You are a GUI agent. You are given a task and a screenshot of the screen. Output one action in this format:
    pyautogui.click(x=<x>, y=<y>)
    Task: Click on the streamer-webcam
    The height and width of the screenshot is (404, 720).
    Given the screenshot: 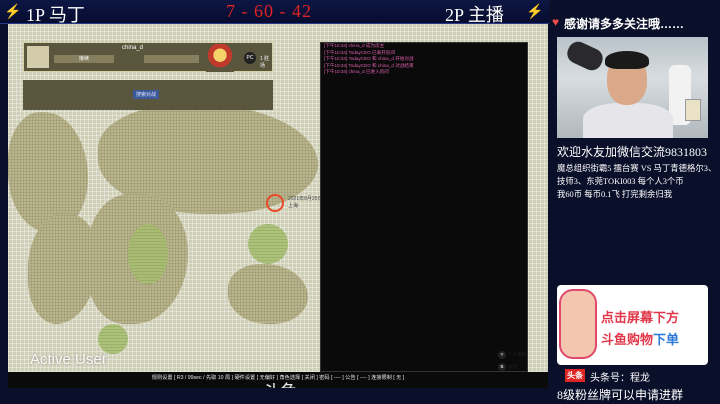 What is the action you would take?
    pyautogui.click(x=632, y=87)
    